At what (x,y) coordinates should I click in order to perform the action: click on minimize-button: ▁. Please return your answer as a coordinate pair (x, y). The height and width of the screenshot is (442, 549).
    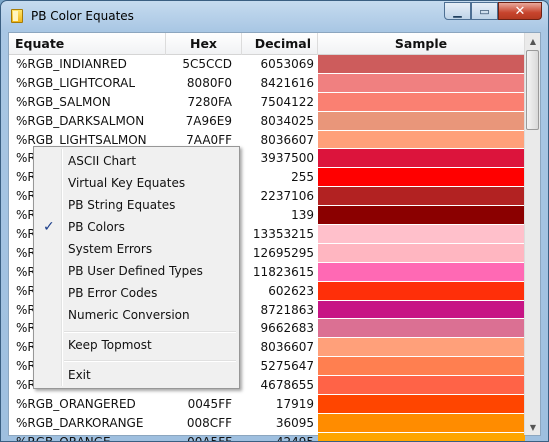
    Looking at the image, I should click on (457, 11).